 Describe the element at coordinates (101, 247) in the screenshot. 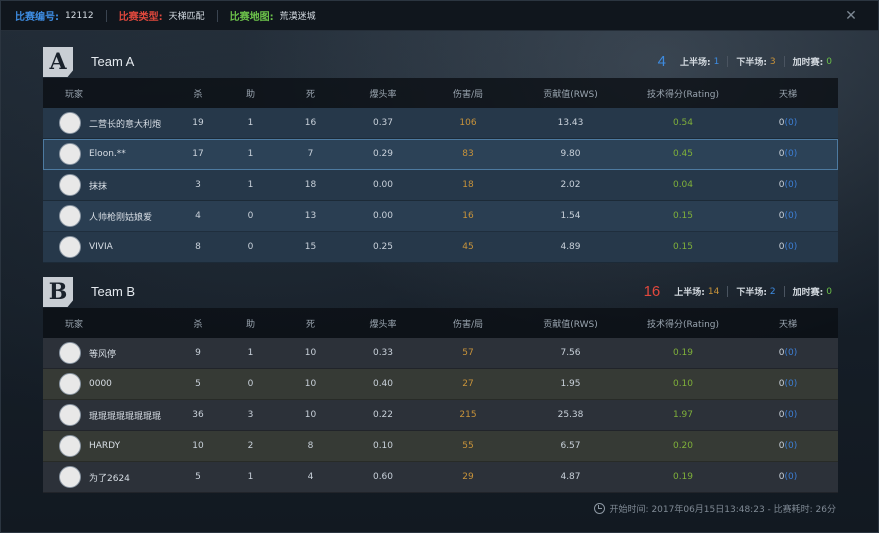

I see `player-name: VIVIA` at that location.